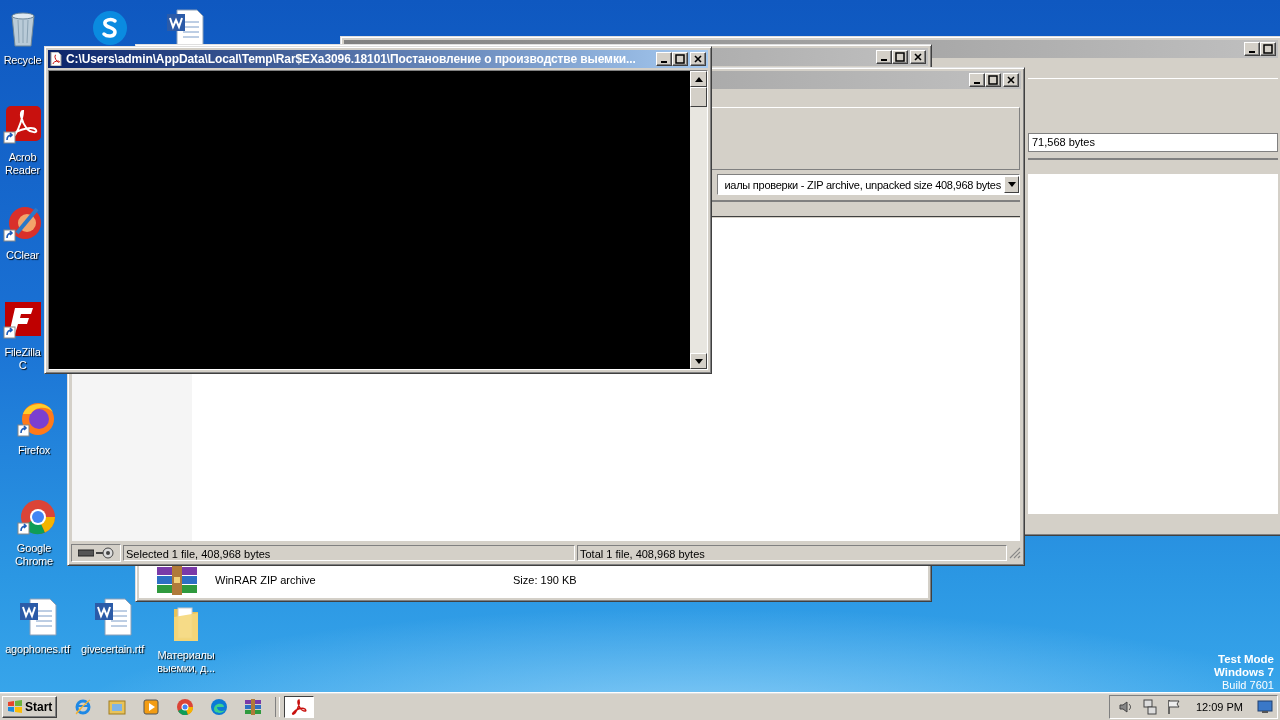 Image resolution: width=1280 pixels, height=720 pixels. What do you see at coordinates (698, 97) in the screenshot?
I see `scroll-thumb` at bounding box center [698, 97].